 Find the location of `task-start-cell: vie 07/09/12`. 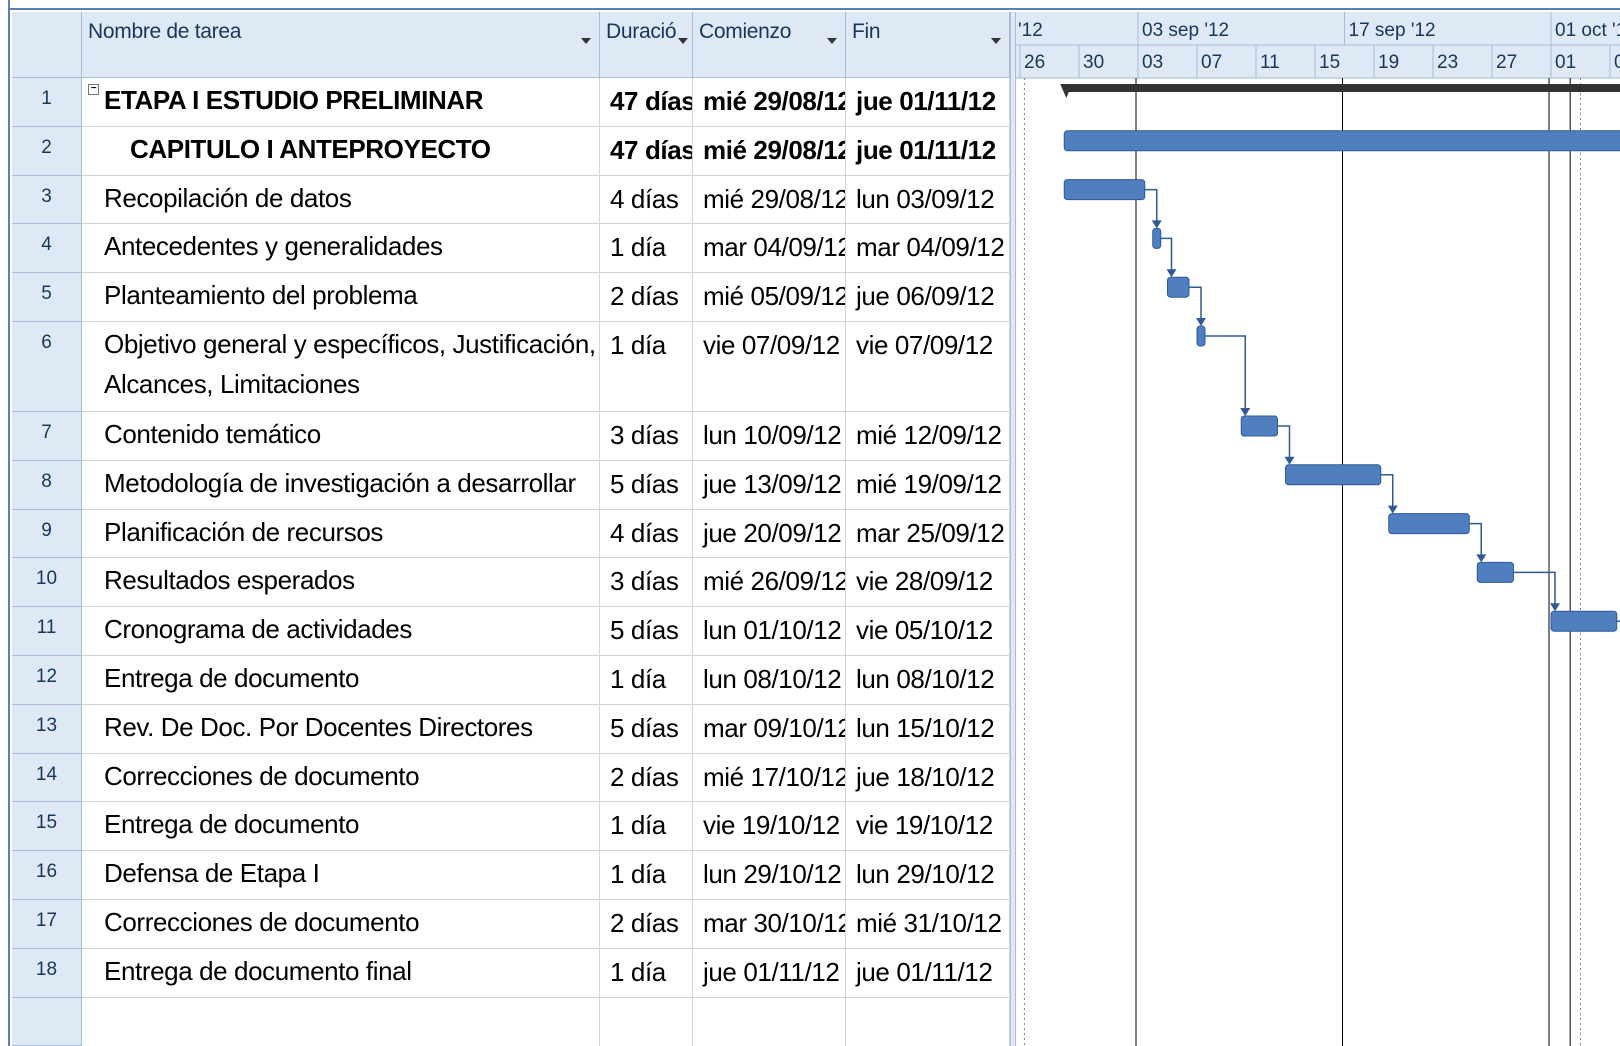

task-start-cell: vie 07/09/12 is located at coordinates (769, 367).